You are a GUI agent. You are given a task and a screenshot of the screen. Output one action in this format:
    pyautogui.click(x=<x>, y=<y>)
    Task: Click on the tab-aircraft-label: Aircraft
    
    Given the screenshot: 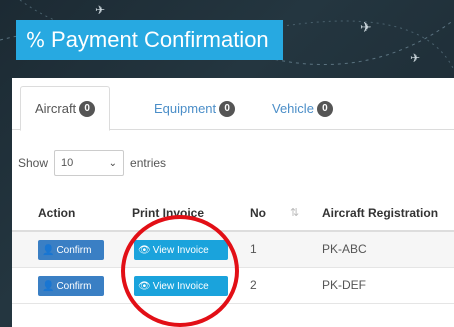 What is the action you would take?
    pyautogui.click(x=56, y=108)
    